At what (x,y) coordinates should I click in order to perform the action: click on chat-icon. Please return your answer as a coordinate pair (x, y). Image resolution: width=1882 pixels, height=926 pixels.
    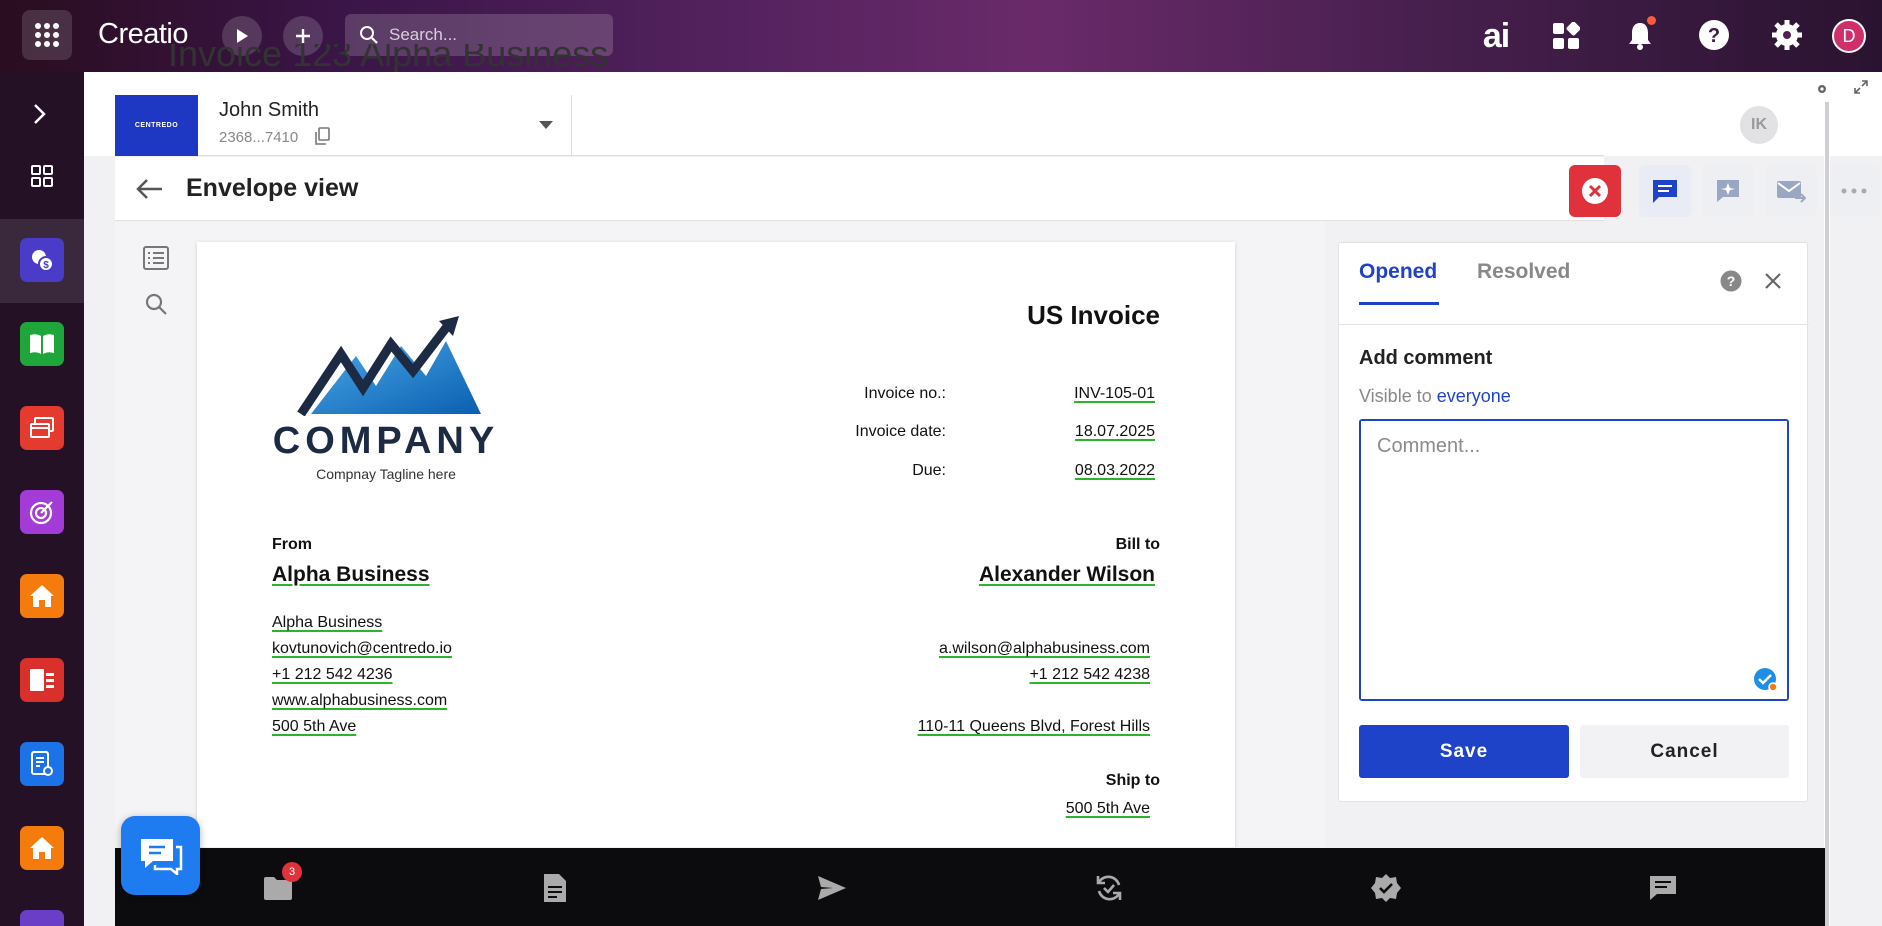
    Looking at the image, I should click on (161, 856).